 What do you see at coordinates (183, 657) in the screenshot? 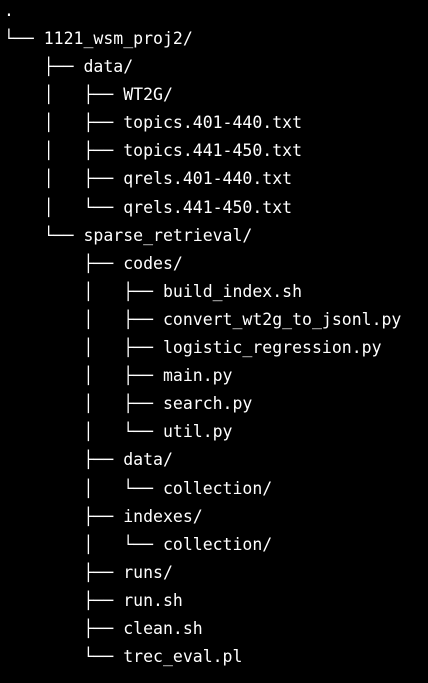
I see `tree-entry-name: trec_eval.pl` at bounding box center [183, 657].